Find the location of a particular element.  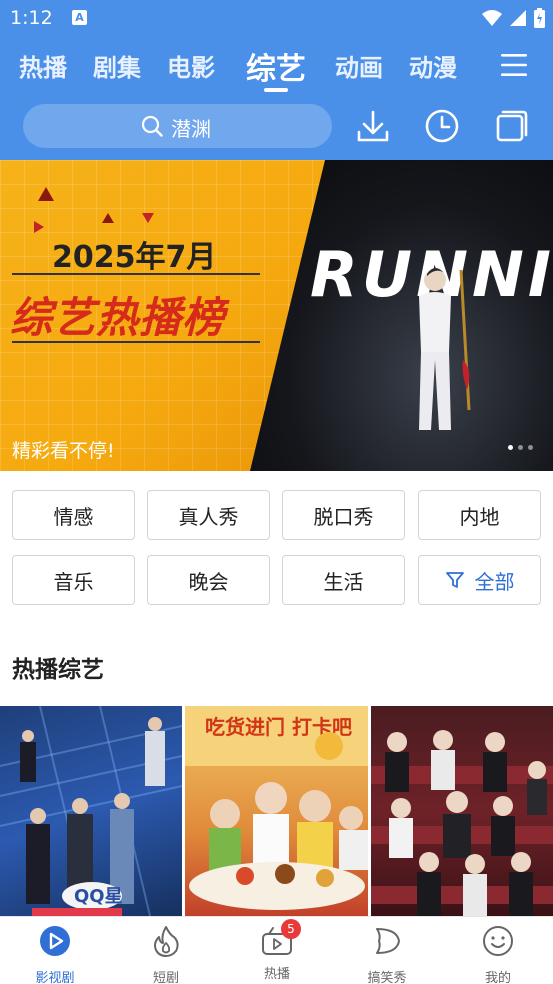

notification-badge: 5 is located at coordinates (291, 929).